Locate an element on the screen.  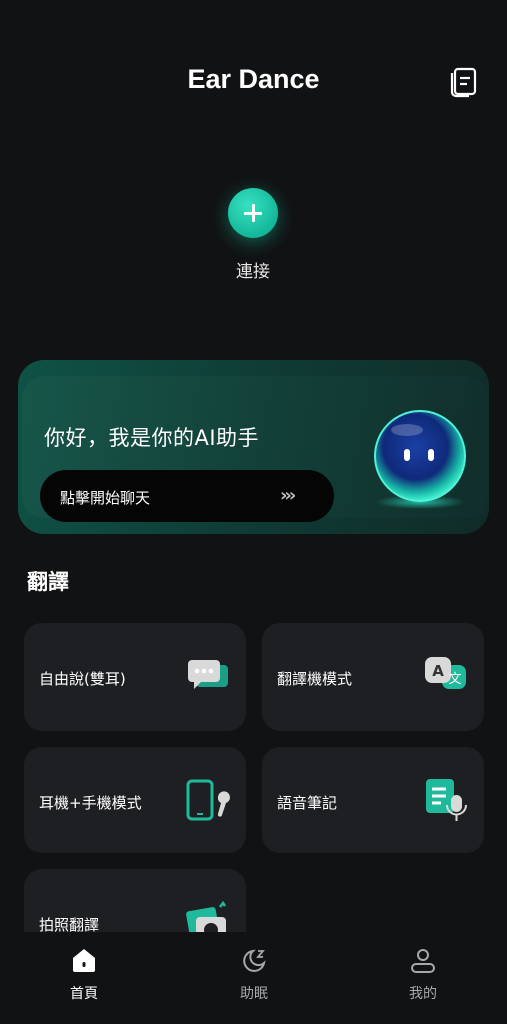
plus-icon is located at coordinates (253, 213).